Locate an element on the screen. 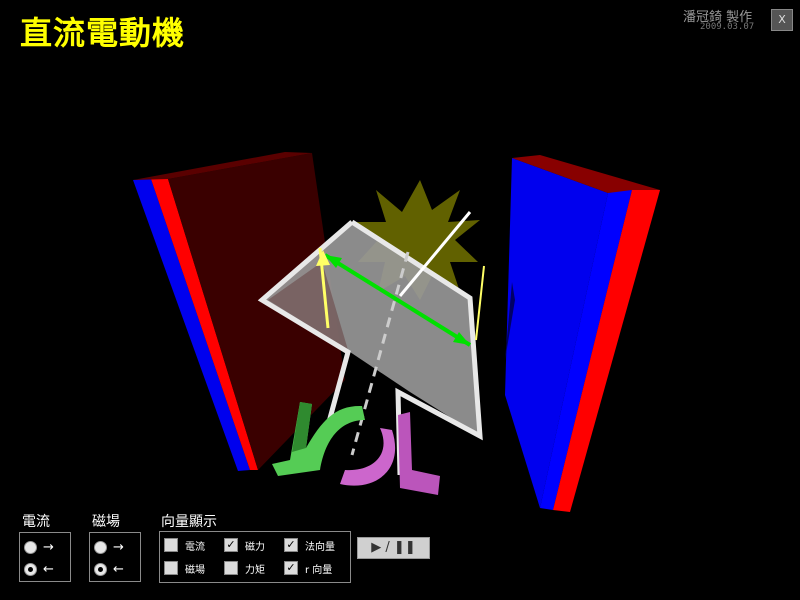 This screenshot has height=600, width=800. close-button: X is located at coordinates (782, 20).